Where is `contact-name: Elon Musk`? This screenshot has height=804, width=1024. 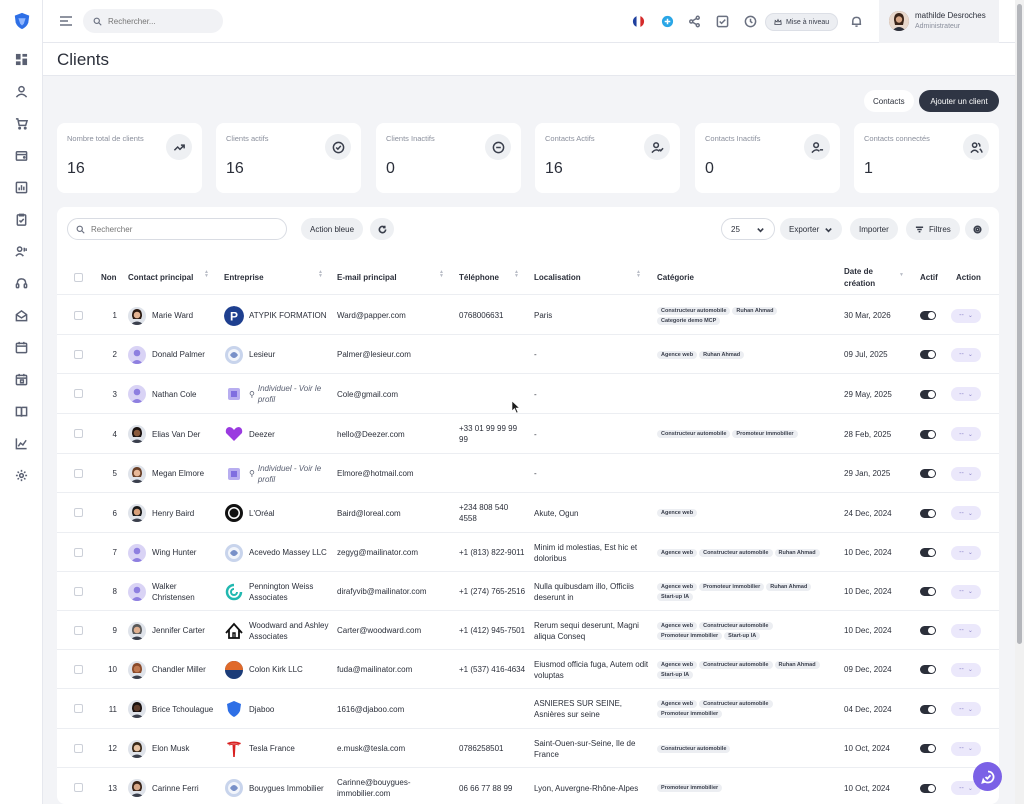 contact-name: Elon Musk is located at coordinates (183, 748).